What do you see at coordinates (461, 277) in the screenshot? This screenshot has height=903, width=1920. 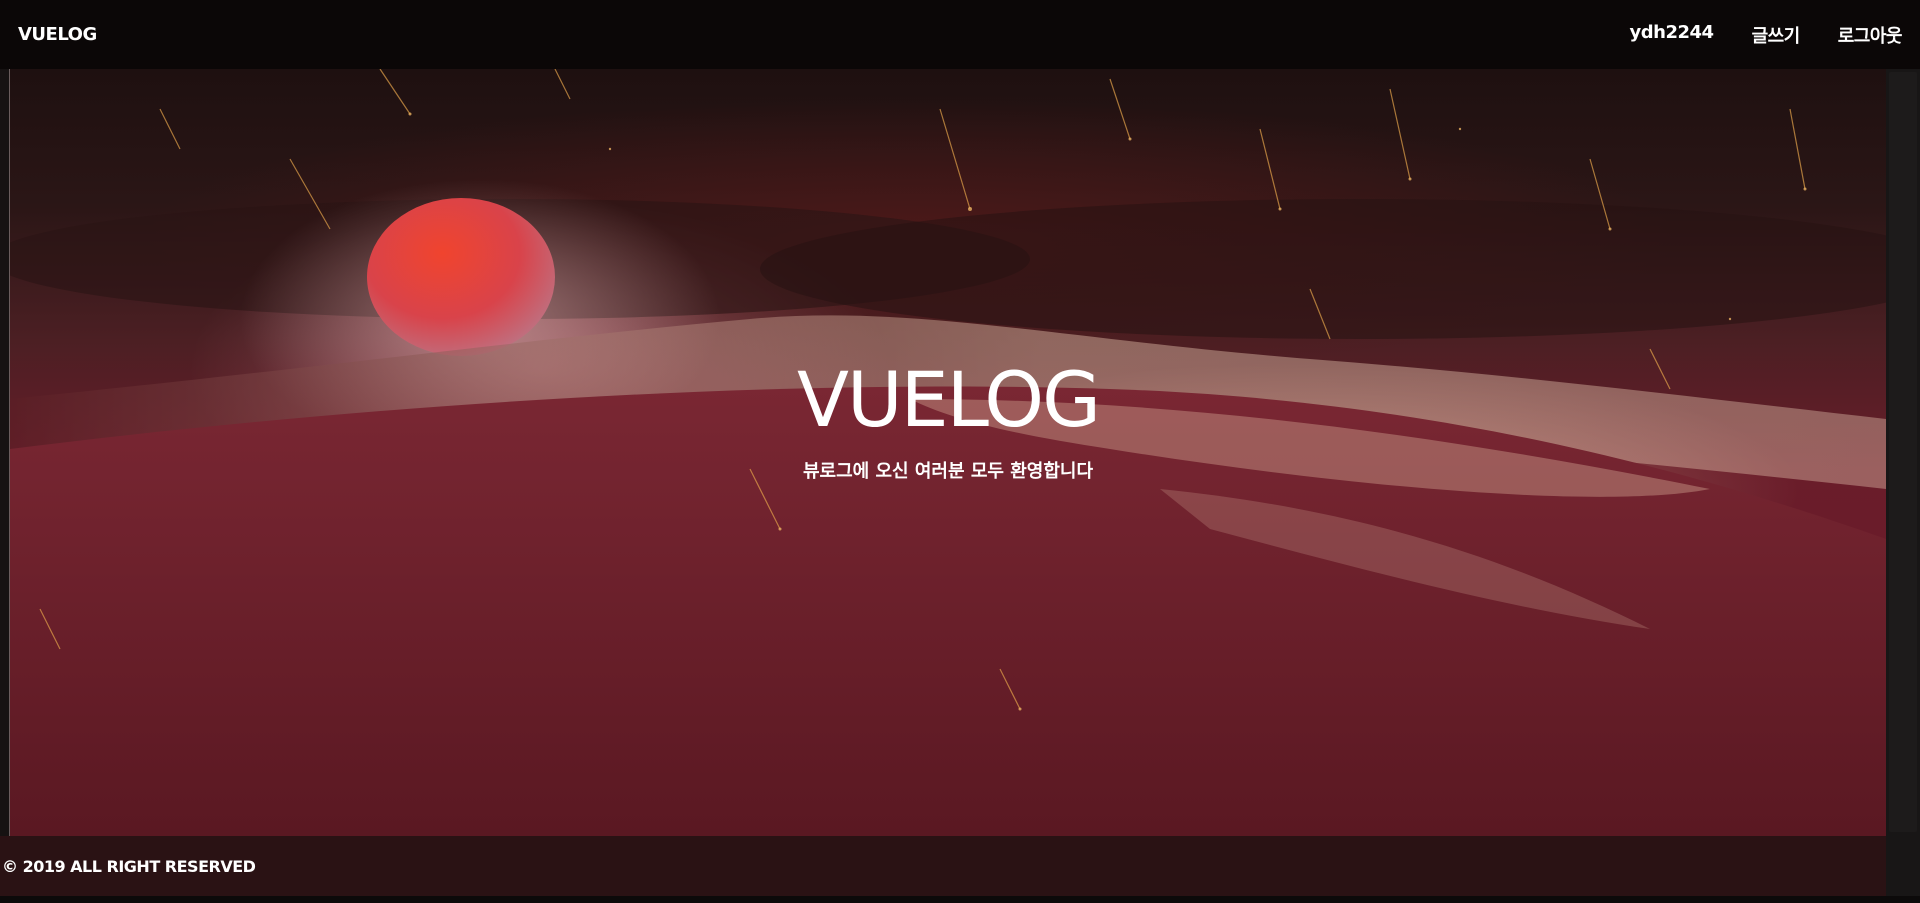 I see `sun-illustration` at bounding box center [461, 277].